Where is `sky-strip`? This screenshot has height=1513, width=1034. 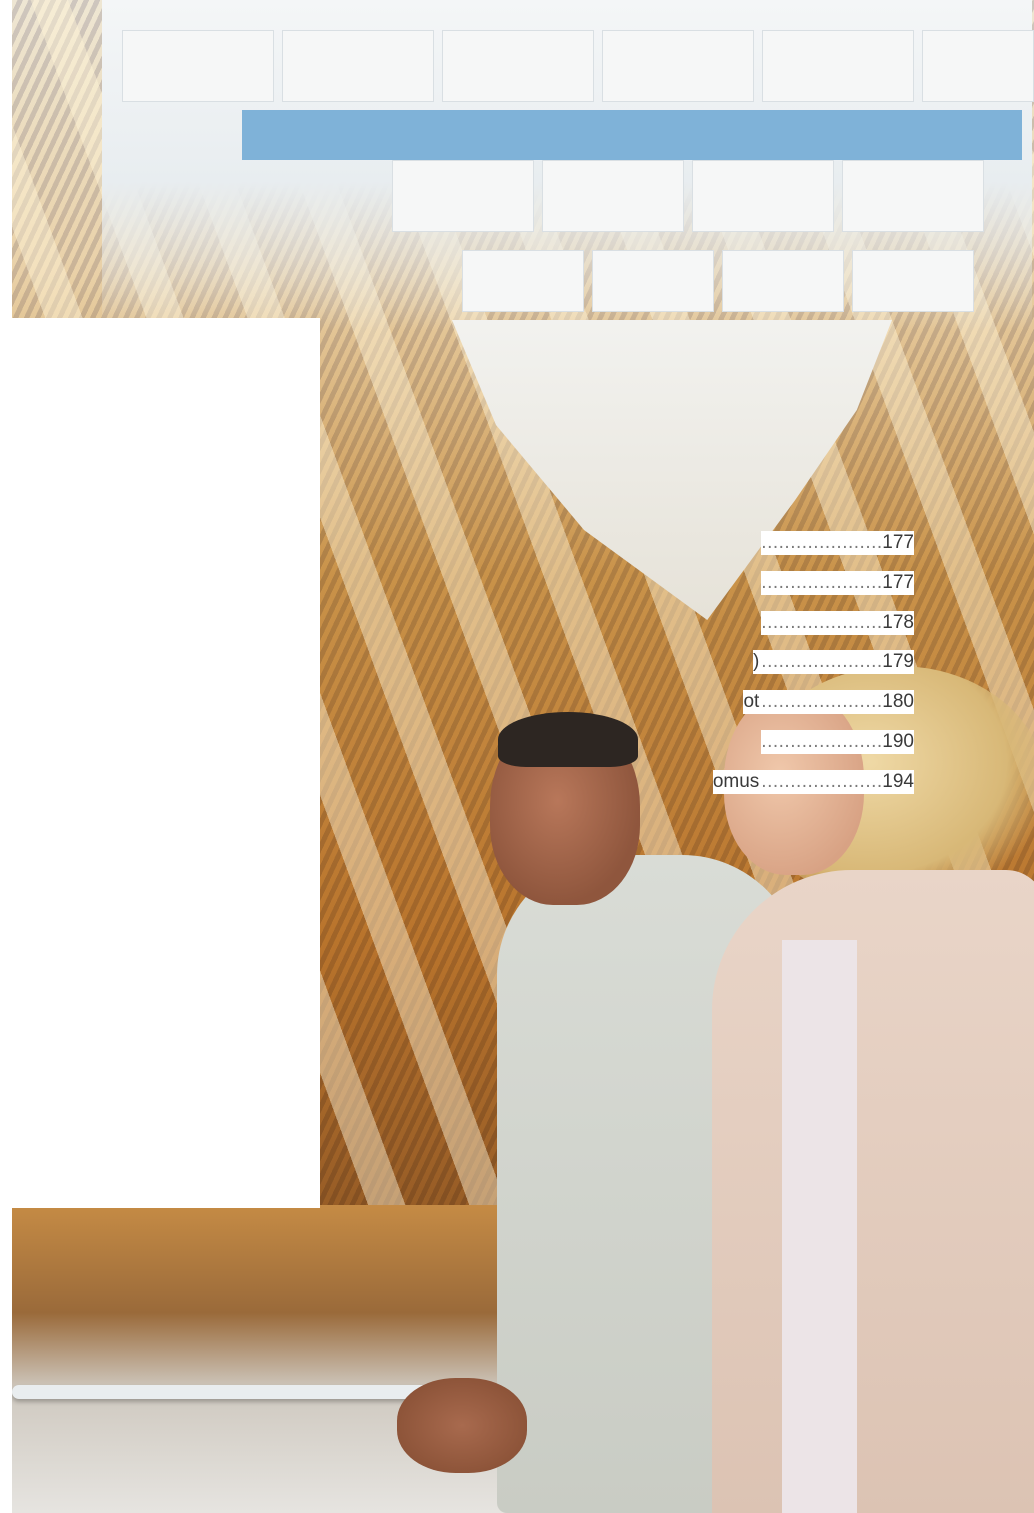 sky-strip is located at coordinates (632, 135).